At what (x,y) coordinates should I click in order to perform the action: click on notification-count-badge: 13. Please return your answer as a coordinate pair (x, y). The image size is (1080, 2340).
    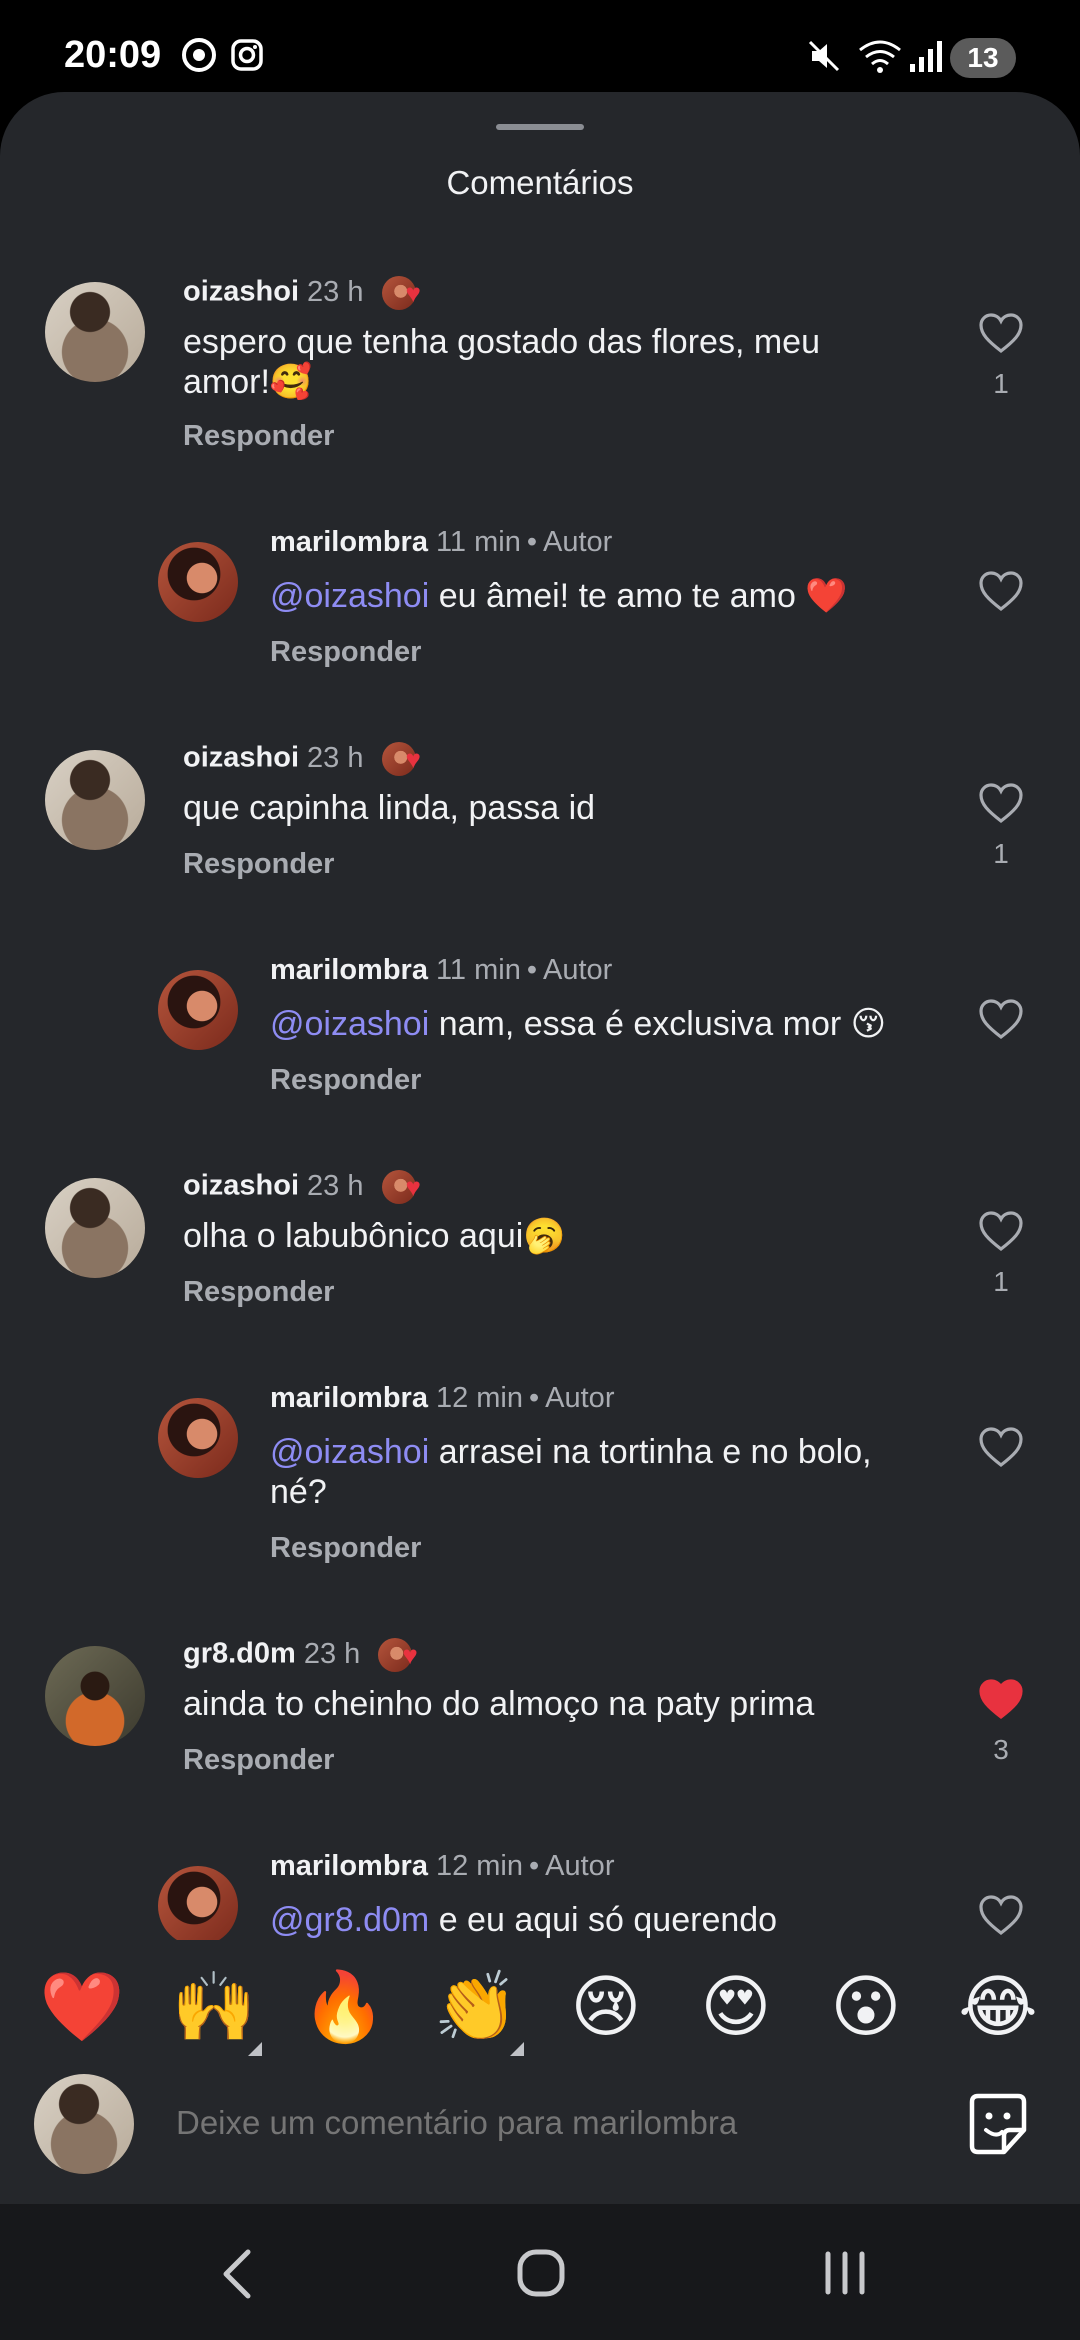
    Looking at the image, I should click on (981, 58).